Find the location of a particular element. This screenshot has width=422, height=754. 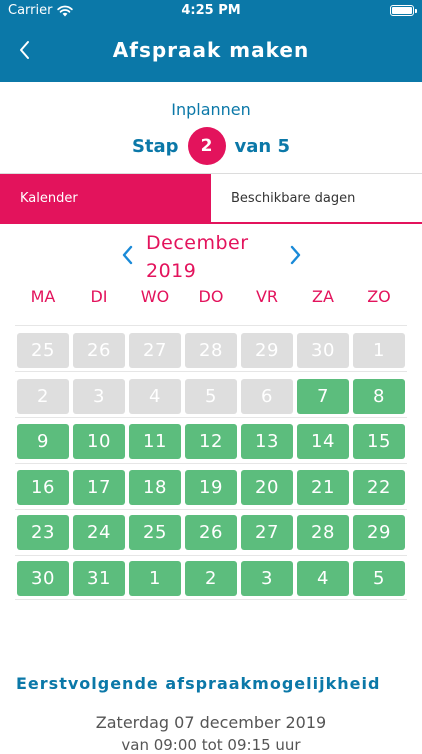

battery-icon is located at coordinates (403, 10).